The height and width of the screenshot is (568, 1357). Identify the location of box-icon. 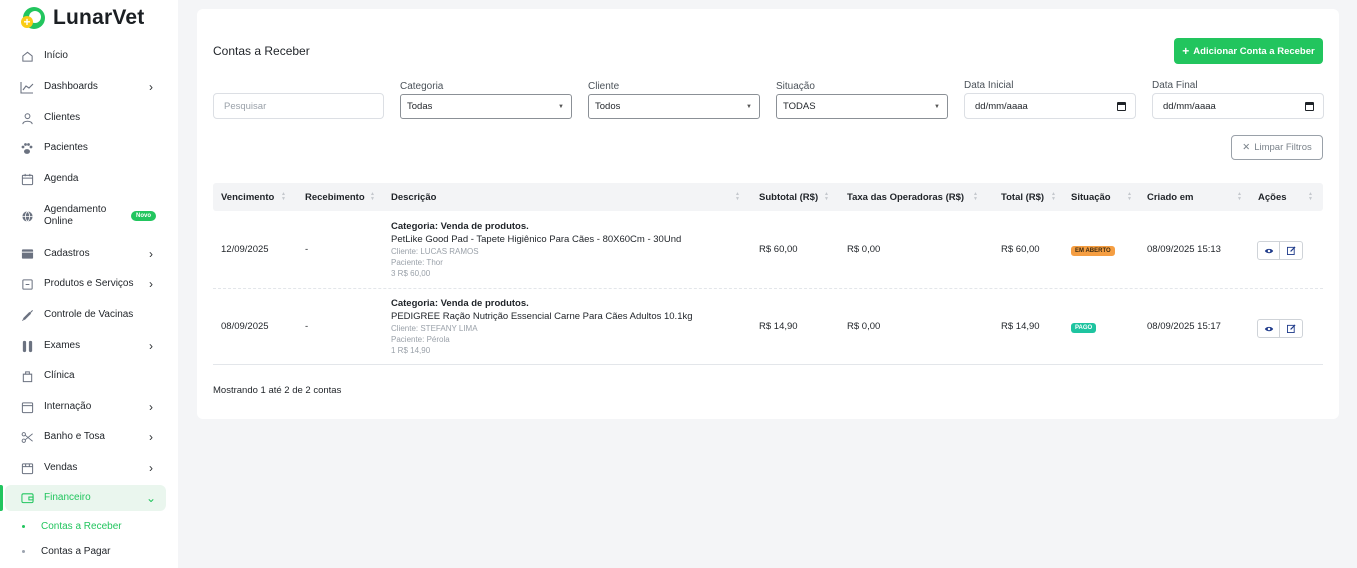
(27, 254).